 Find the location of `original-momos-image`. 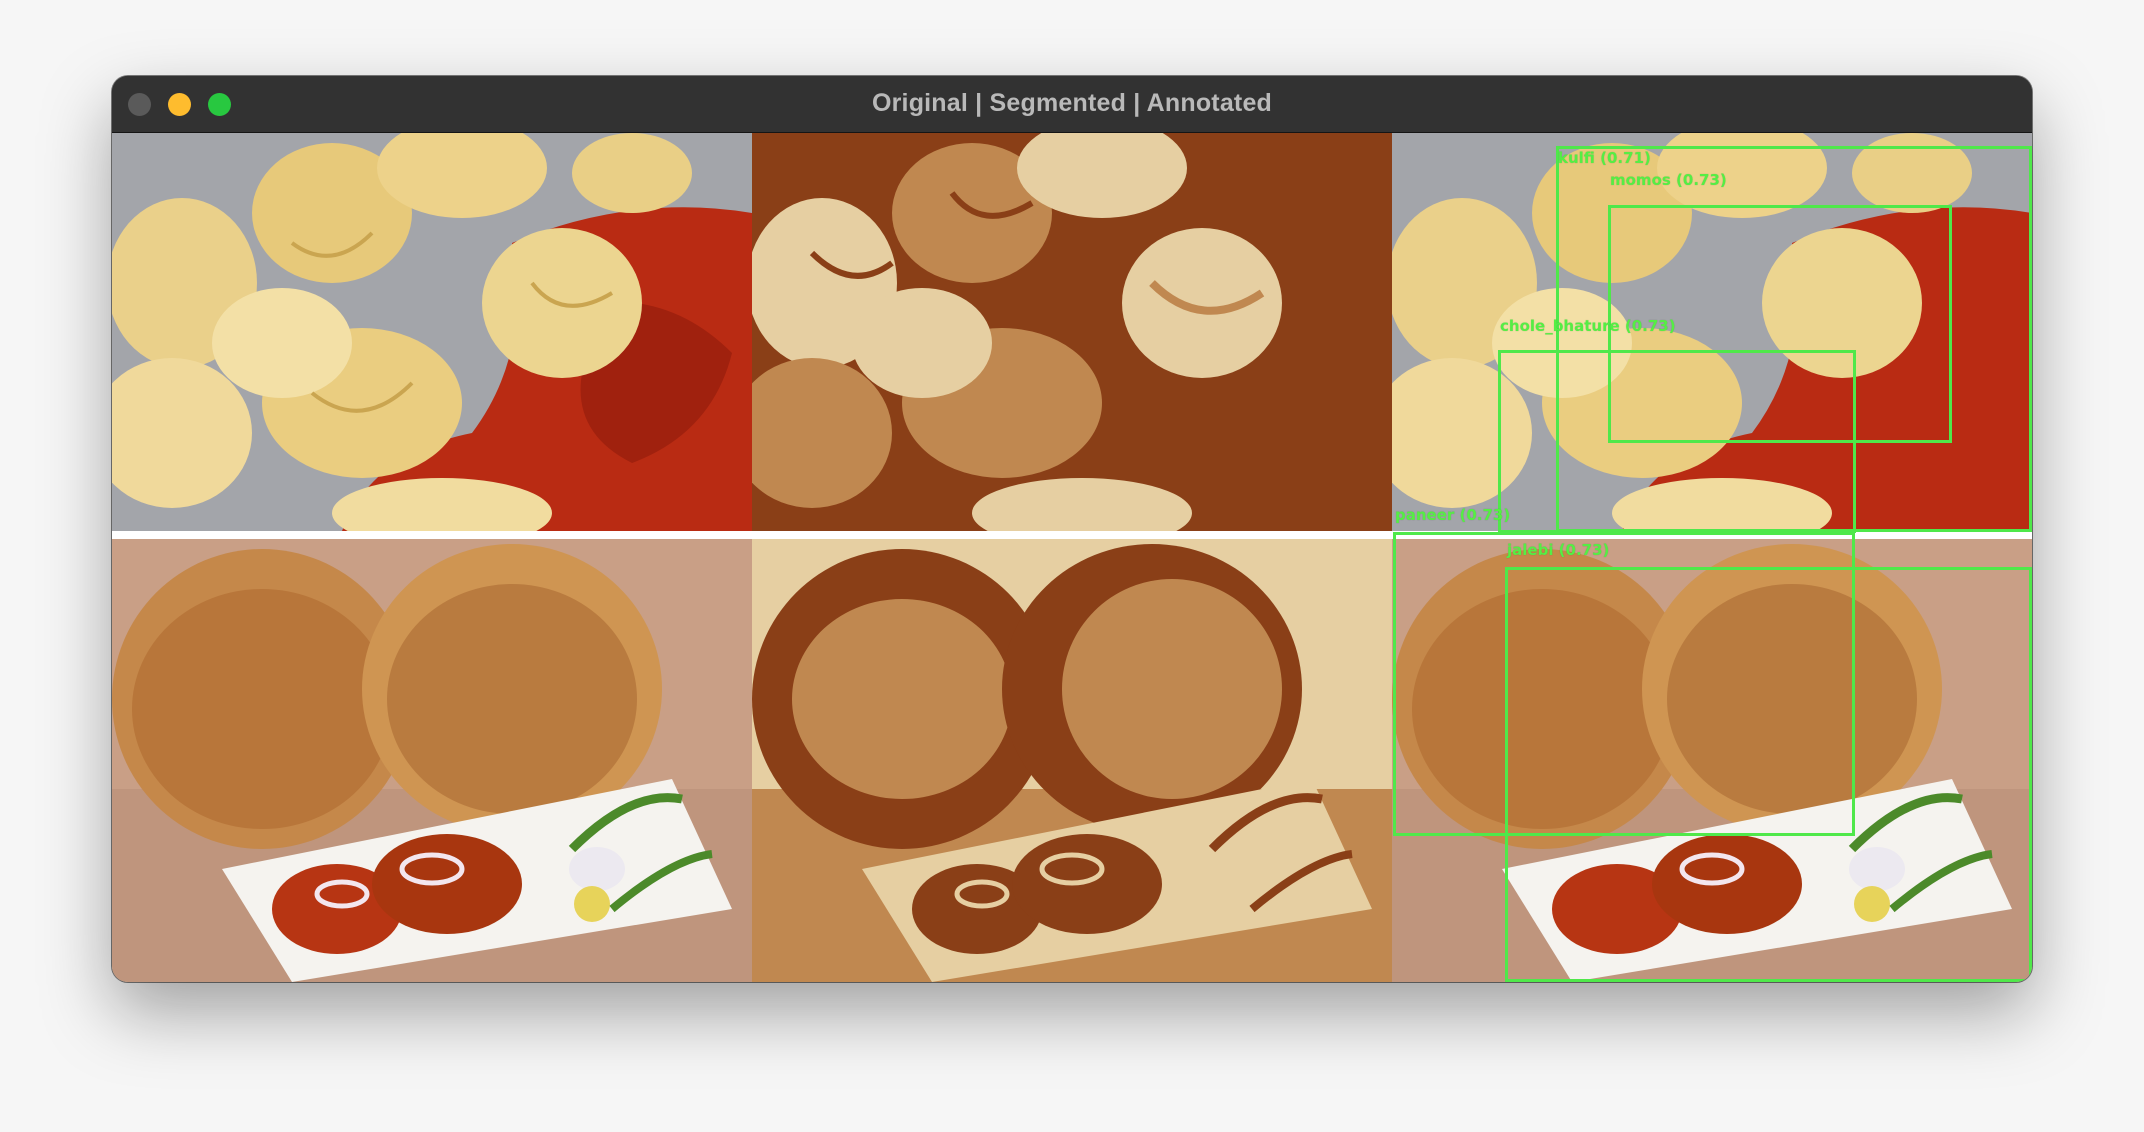

original-momos-image is located at coordinates (432, 332).